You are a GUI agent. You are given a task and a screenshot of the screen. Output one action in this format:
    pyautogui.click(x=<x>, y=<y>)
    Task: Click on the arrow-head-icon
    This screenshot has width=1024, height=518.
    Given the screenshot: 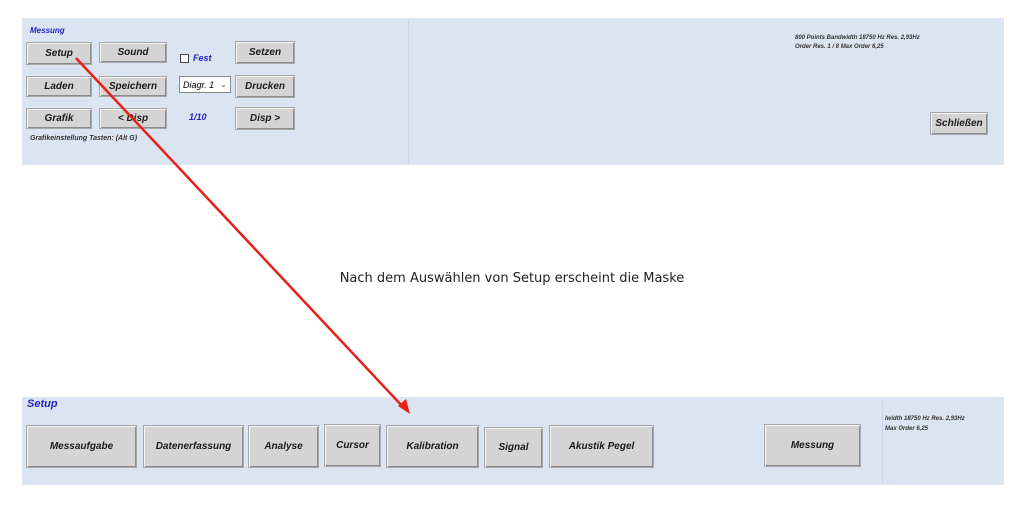 What is the action you would take?
    pyautogui.click(x=404, y=406)
    